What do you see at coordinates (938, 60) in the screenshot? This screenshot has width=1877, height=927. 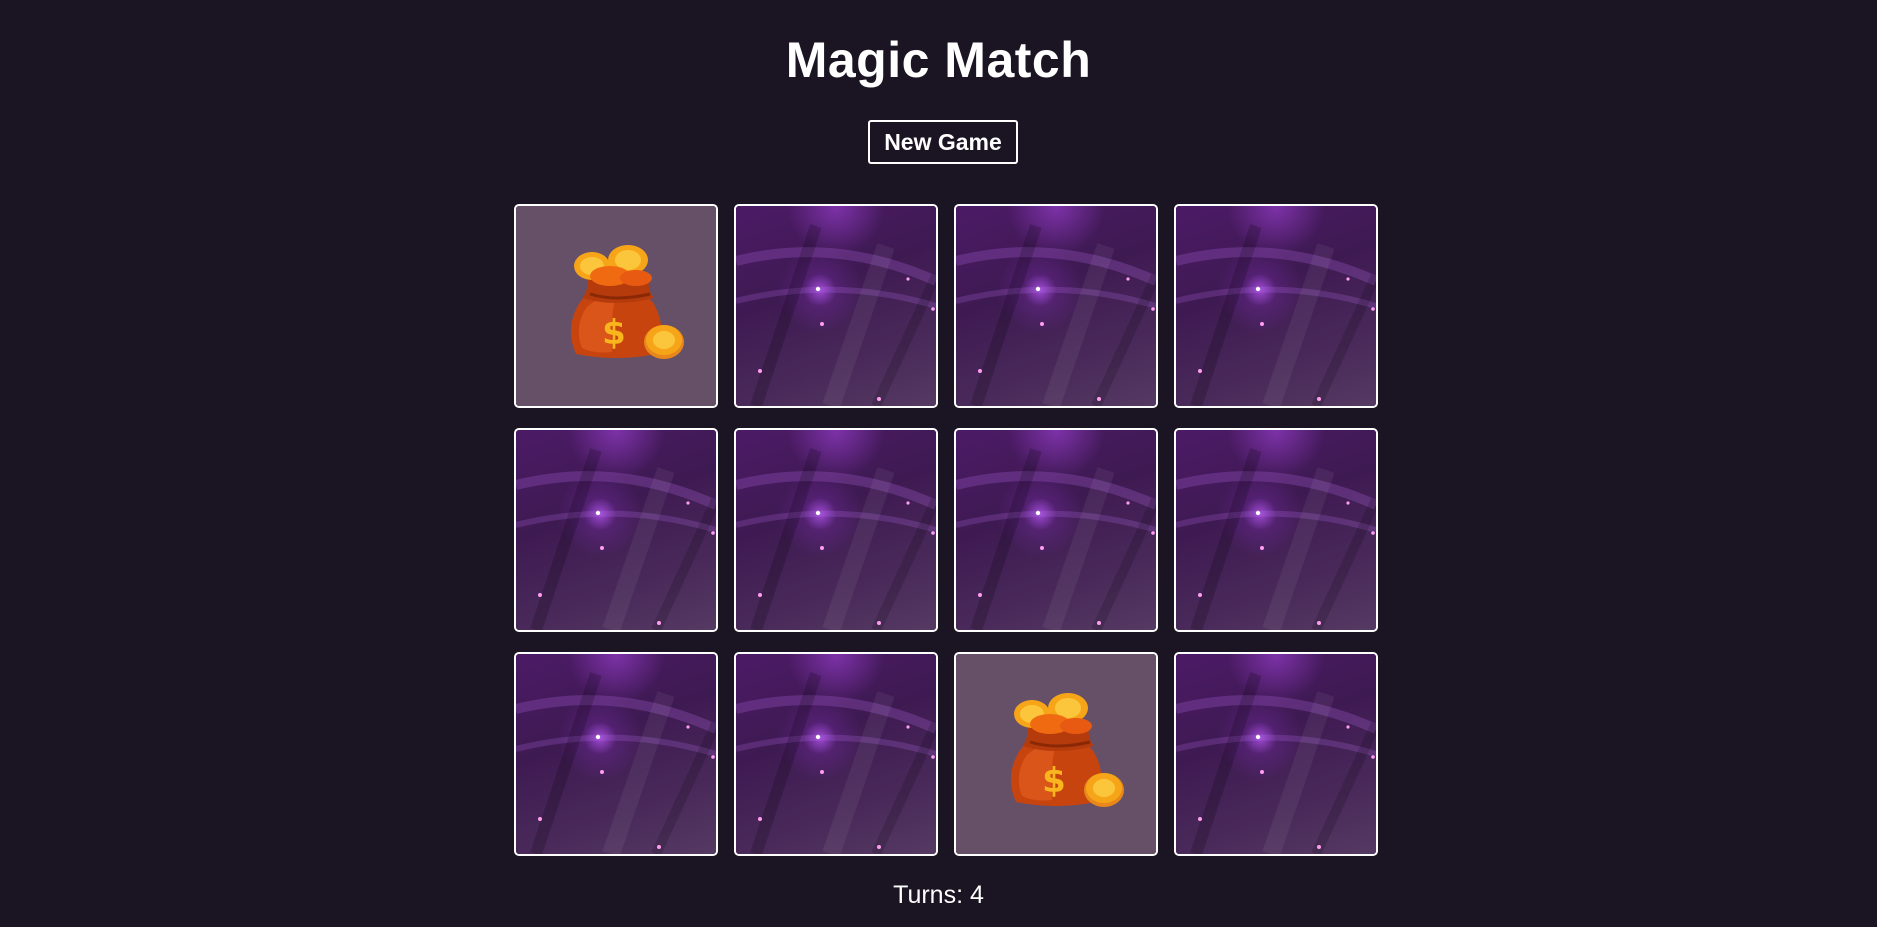 I see `game-title: Magic Match` at bounding box center [938, 60].